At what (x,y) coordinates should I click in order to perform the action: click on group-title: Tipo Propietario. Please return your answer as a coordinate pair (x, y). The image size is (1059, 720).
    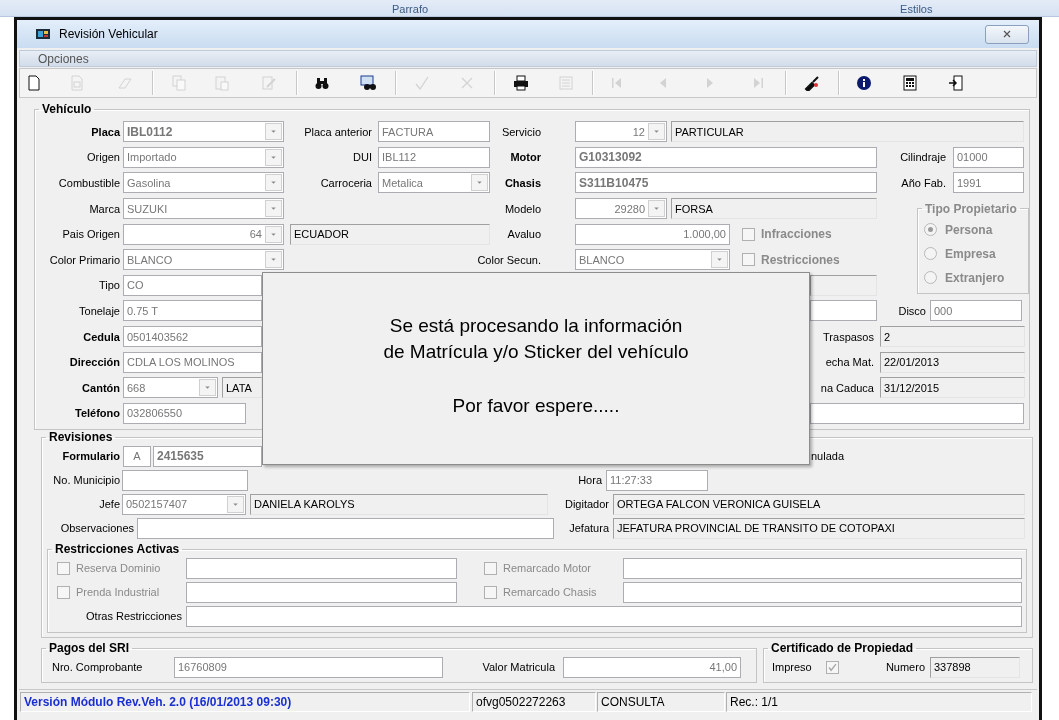
    Looking at the image, I should click on (971, 208).